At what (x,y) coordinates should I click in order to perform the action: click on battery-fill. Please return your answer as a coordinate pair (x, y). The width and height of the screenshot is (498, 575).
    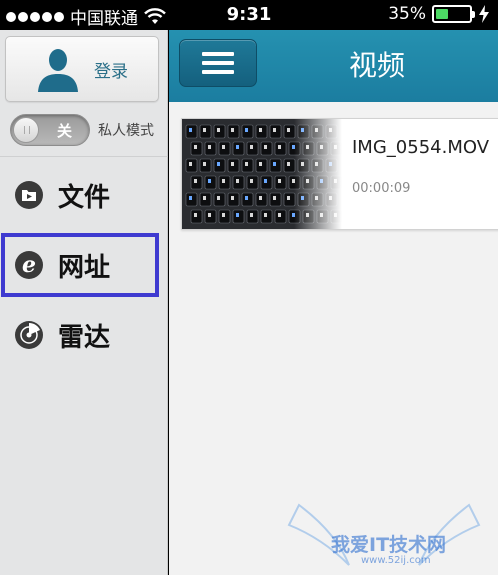
    Looking at the image, I should click on (442, 14).